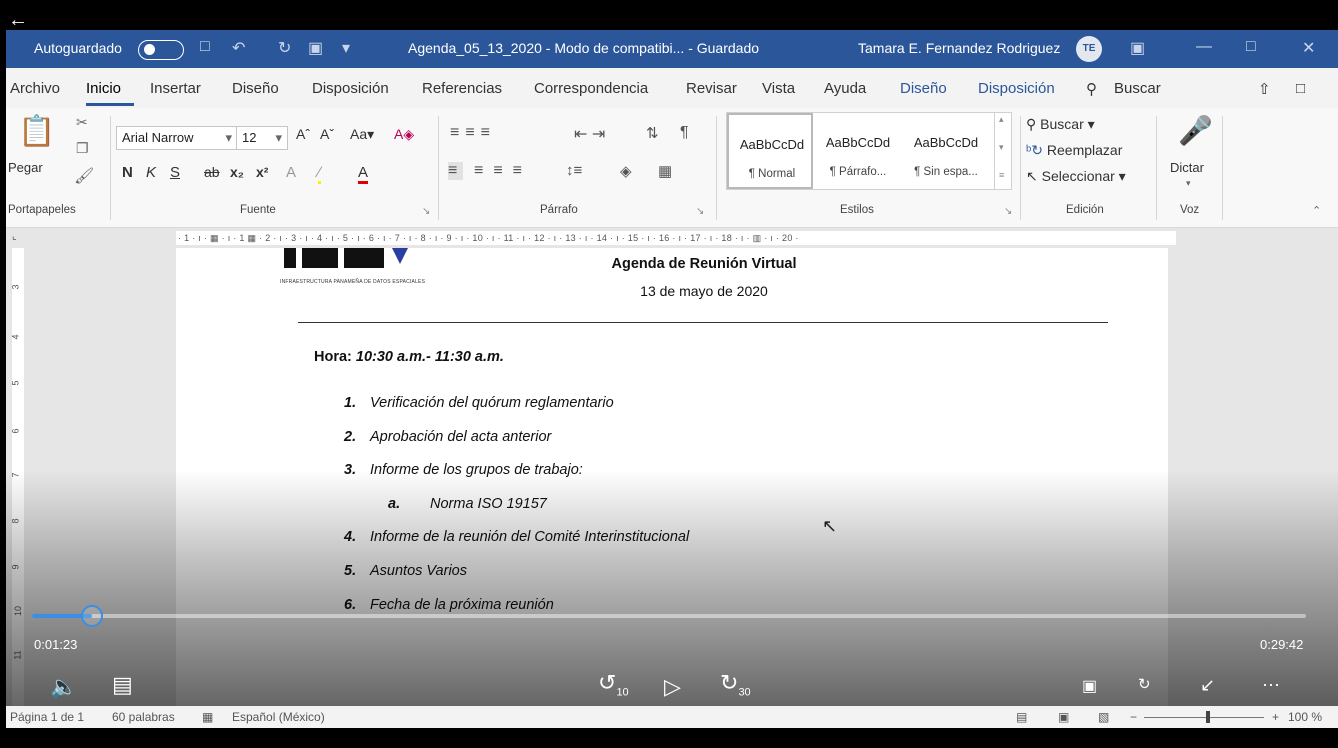 The height and width of the screenshot is (748, 1338). What do you see at coordinates (1060, 124) in the screenshot?
I see `find-button: ⚲ Buscar ▾` at bounding box center [1060, 124].